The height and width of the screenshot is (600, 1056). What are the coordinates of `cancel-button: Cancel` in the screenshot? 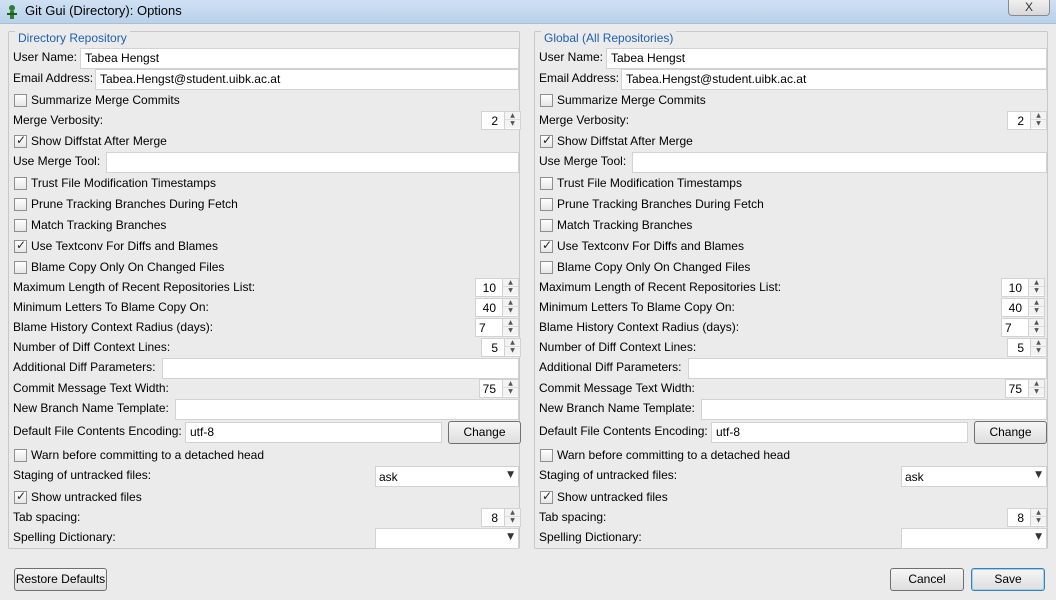 It's located at (927, 579).